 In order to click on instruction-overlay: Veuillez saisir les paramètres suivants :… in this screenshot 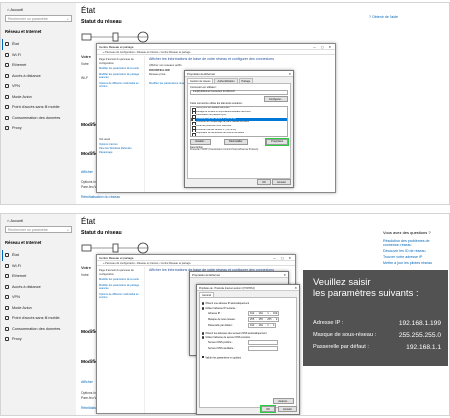, I will do `click(375, 318)`.